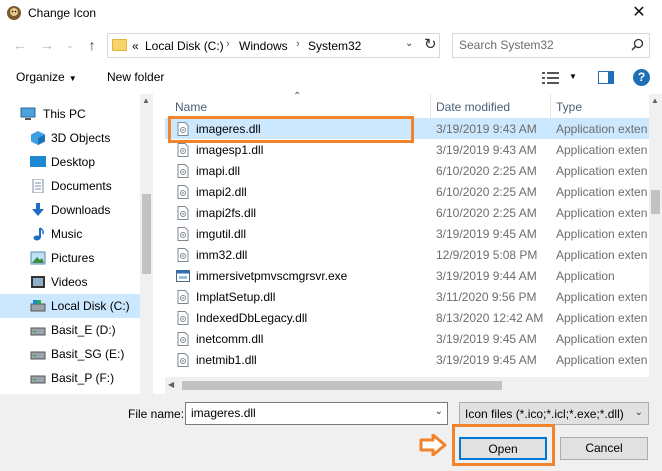 The height and width of the screenshot is (471, 662). I want to click on up-arrow-icon: ↑, so click(92, 45).